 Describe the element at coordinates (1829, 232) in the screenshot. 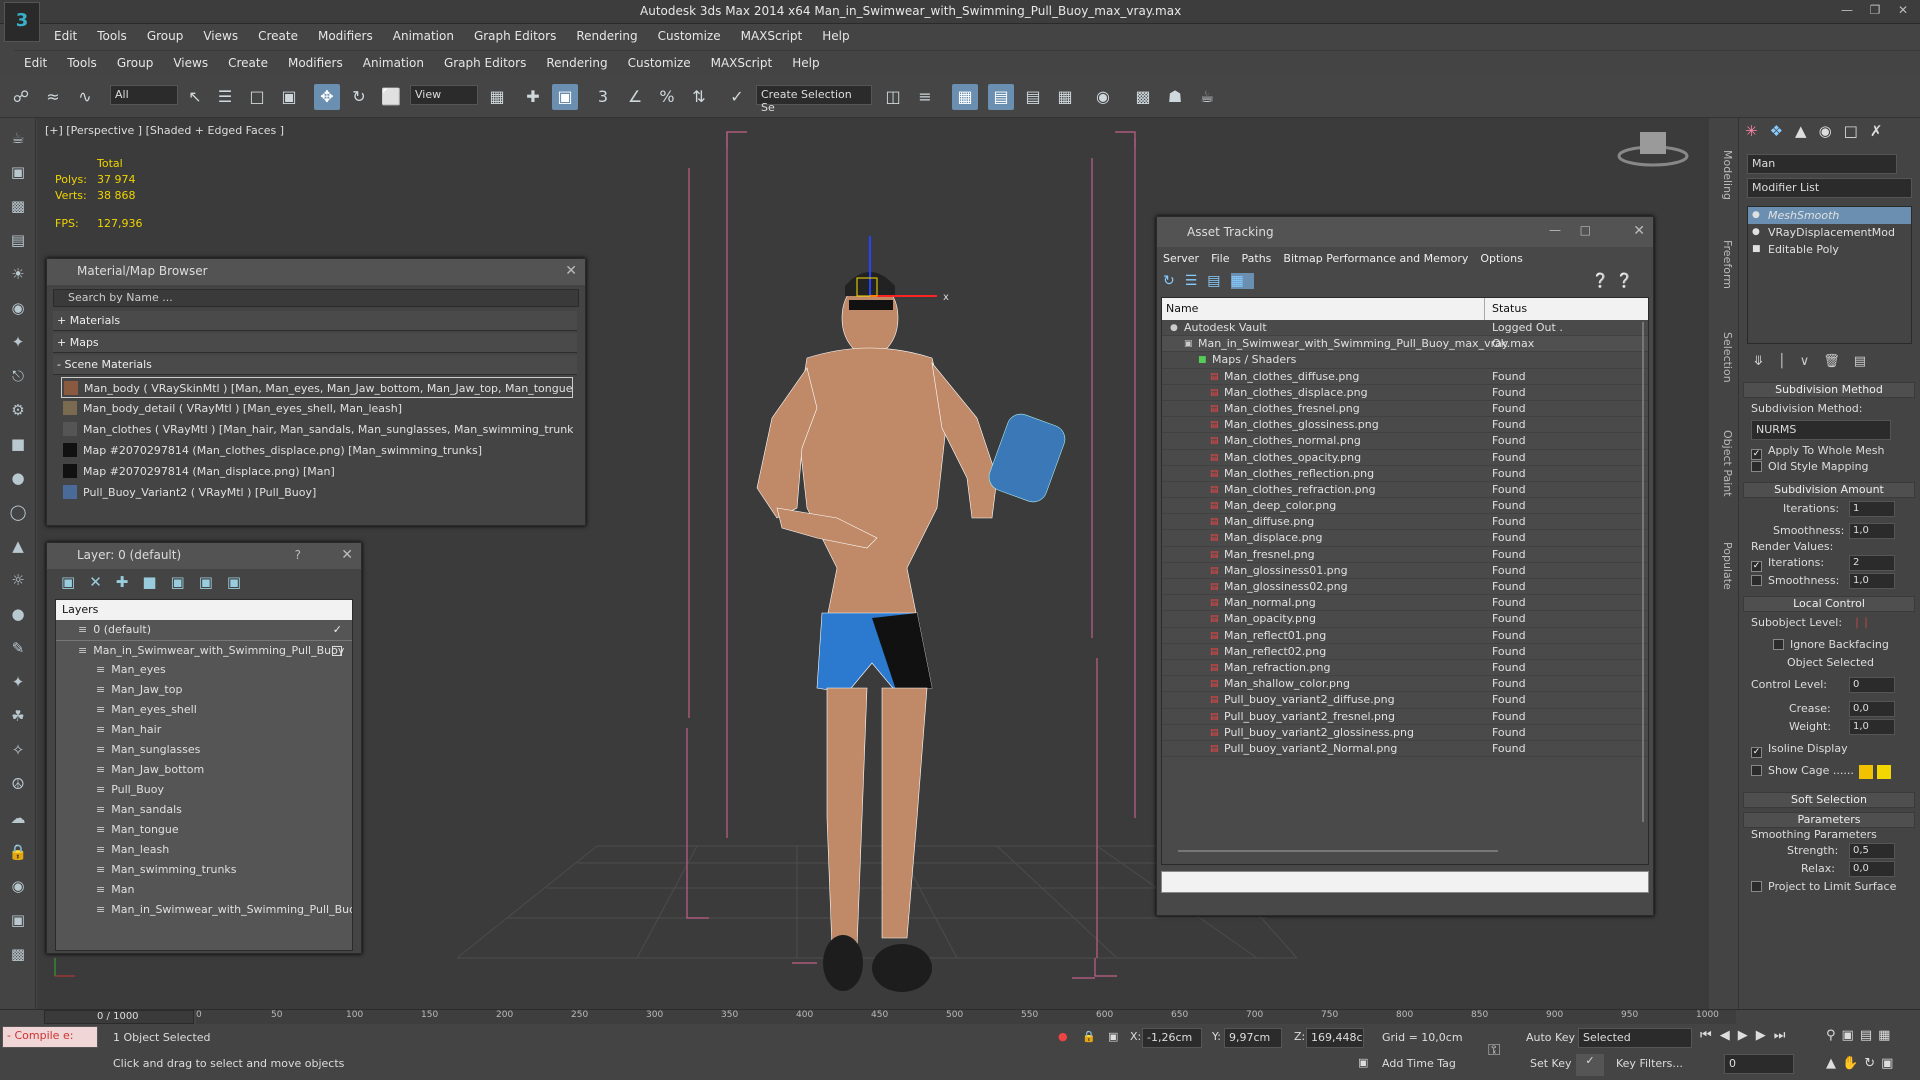

I see `modifier-stack-item: ● VRayDisplacementMod` at that location.